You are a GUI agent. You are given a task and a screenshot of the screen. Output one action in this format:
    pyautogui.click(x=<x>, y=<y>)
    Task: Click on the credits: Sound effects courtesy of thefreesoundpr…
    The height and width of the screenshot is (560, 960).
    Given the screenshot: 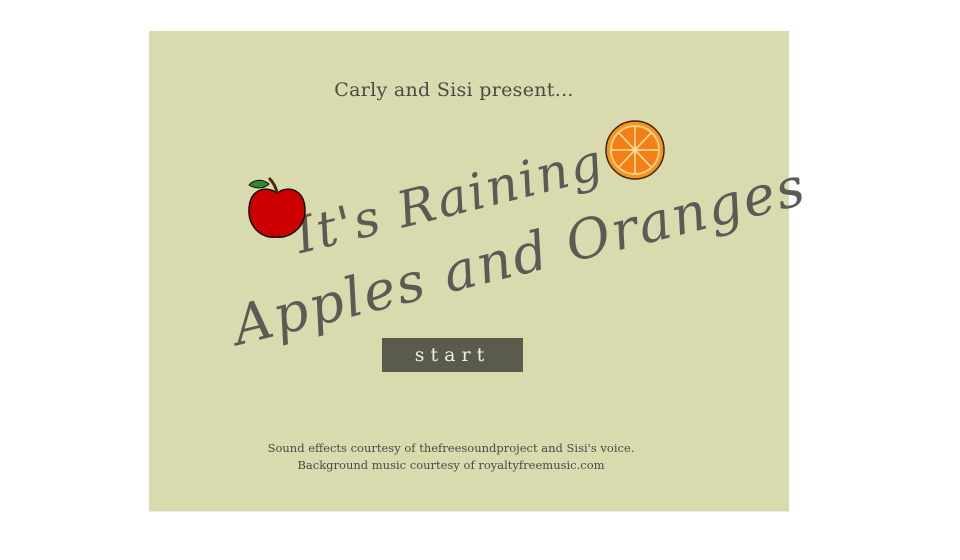 What is the action you would take?
    pyautogui.click(x=451, y=457)
    